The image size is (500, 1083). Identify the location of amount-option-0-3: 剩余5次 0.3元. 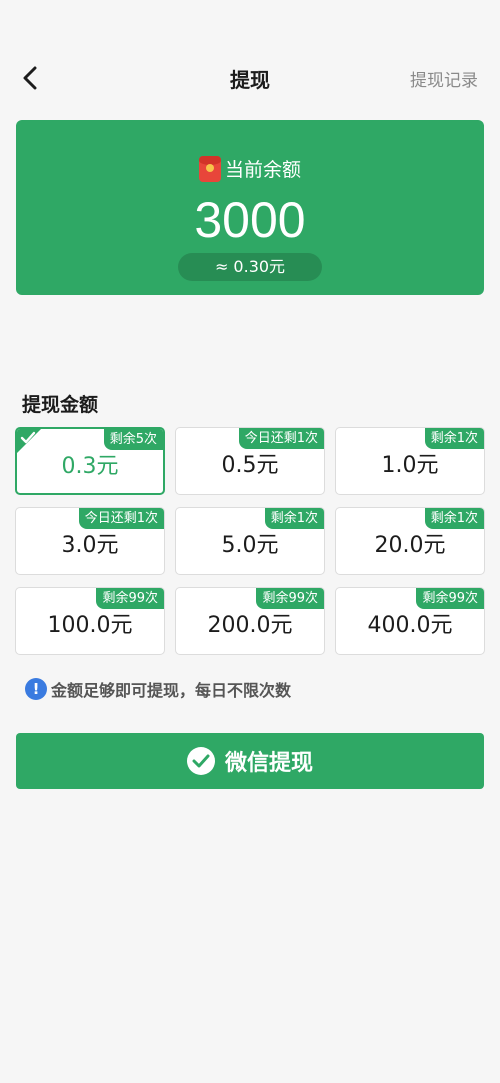
(90, 461).